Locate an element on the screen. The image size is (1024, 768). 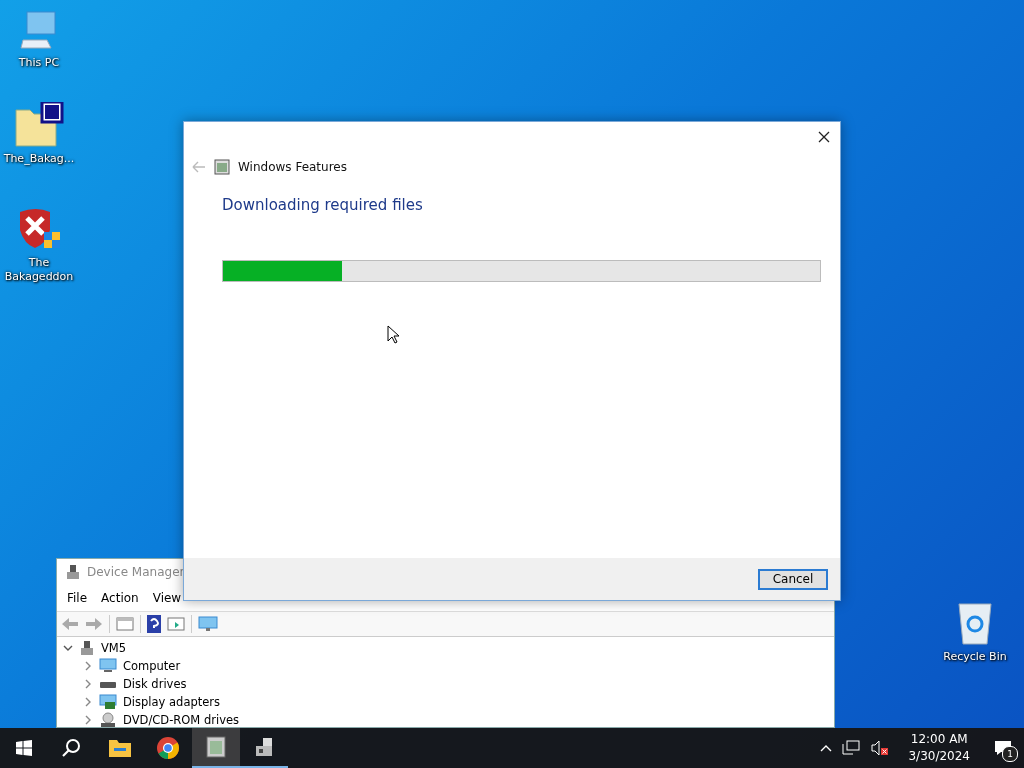
clock-time: 12:00 AM is located at coordinates (939, 739).